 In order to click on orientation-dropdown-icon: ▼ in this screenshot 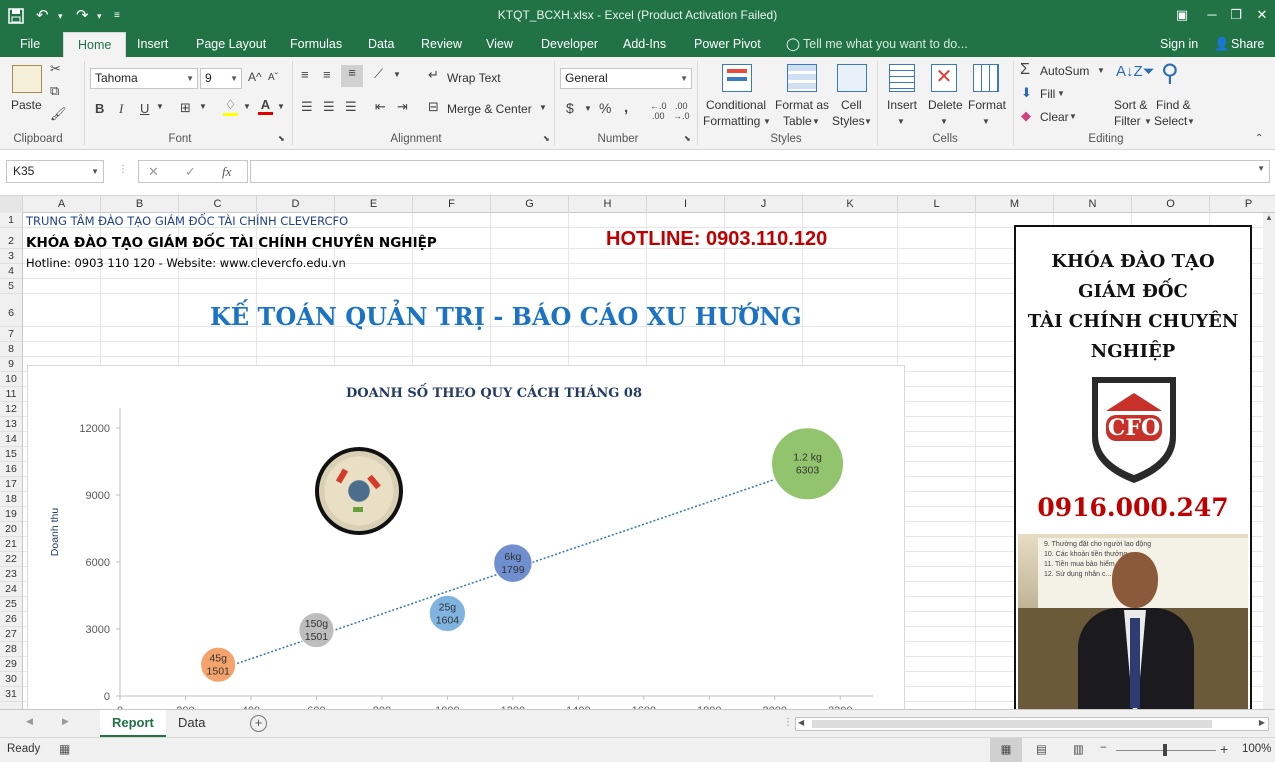, I will do `click(397, 74)`.